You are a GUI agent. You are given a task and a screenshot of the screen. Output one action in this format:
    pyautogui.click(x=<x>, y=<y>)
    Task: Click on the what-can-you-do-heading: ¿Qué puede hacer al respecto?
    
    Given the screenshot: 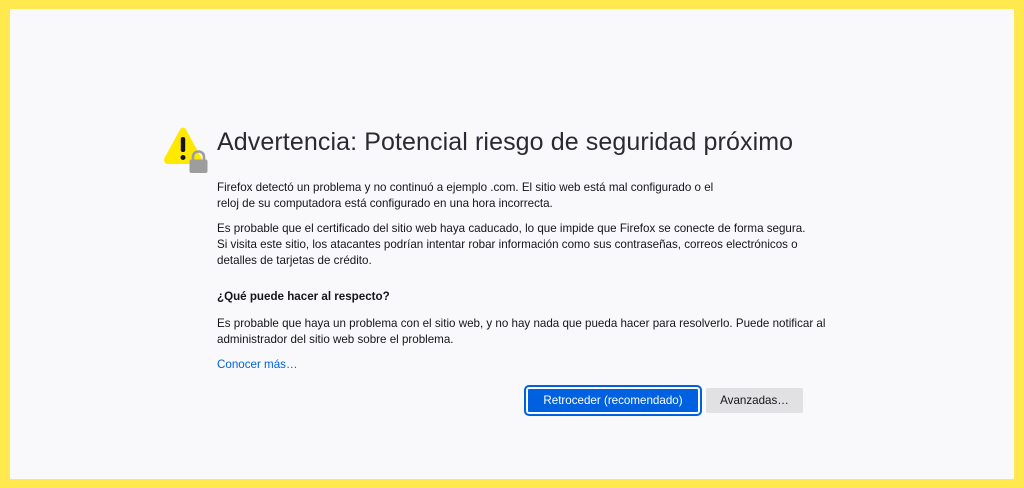 What is the action you would take?
    pyautogui.click(x=303, y=296)
    